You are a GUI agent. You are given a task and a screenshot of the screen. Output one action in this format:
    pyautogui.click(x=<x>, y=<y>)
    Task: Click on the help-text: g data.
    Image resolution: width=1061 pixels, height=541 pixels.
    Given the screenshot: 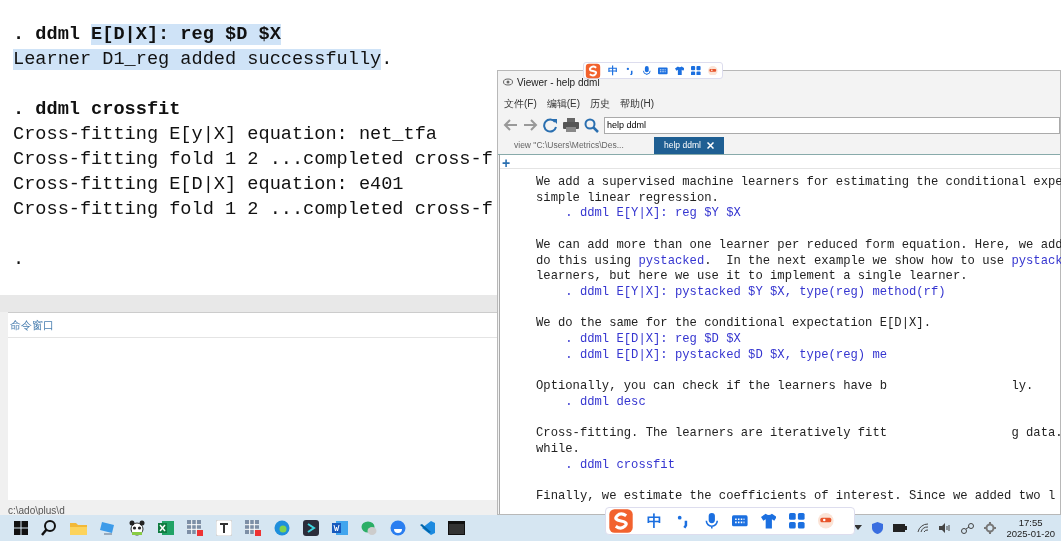 What is the action you would take?
    pyautogui.click(x=1036, y=434)
    